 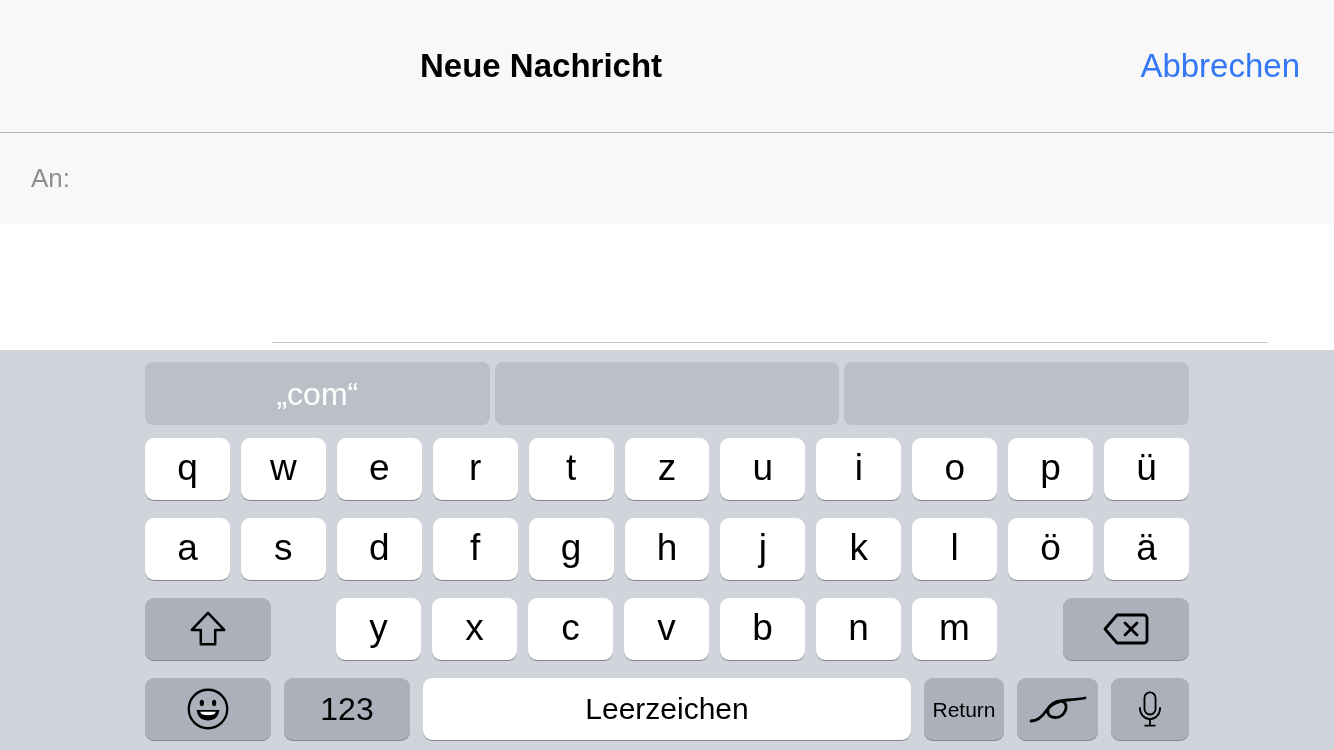 I want to click on letter-key: b, so click(x=762, y=629).